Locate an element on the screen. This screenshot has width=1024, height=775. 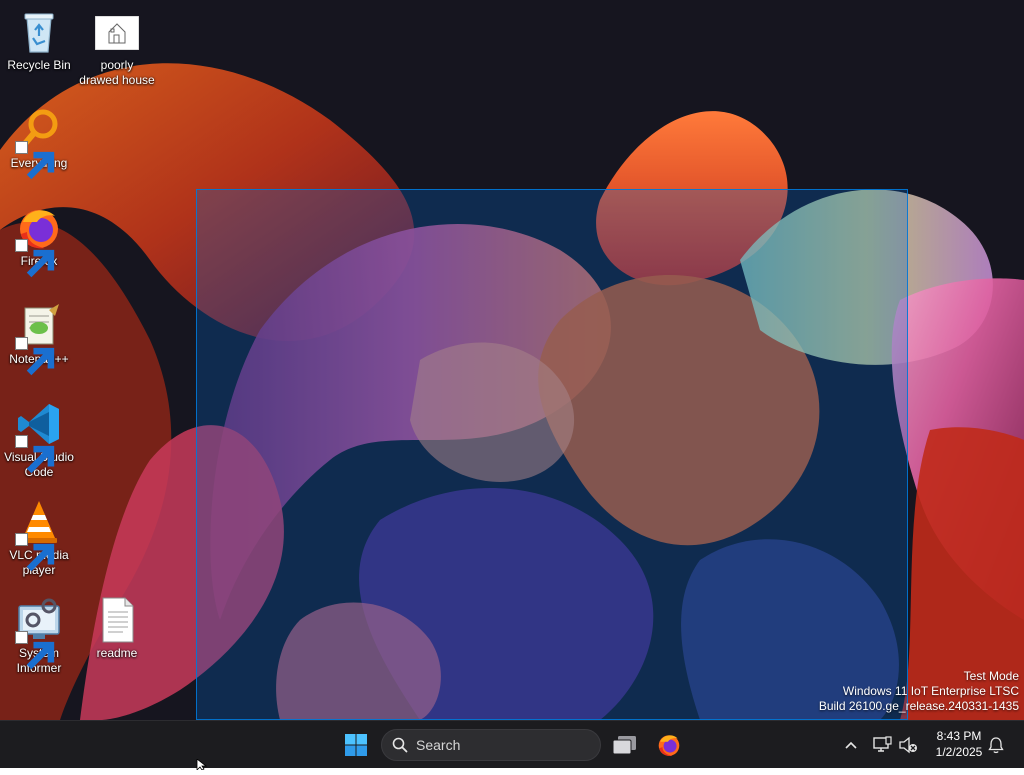
task-view-button is located at coordinates (625, 745).